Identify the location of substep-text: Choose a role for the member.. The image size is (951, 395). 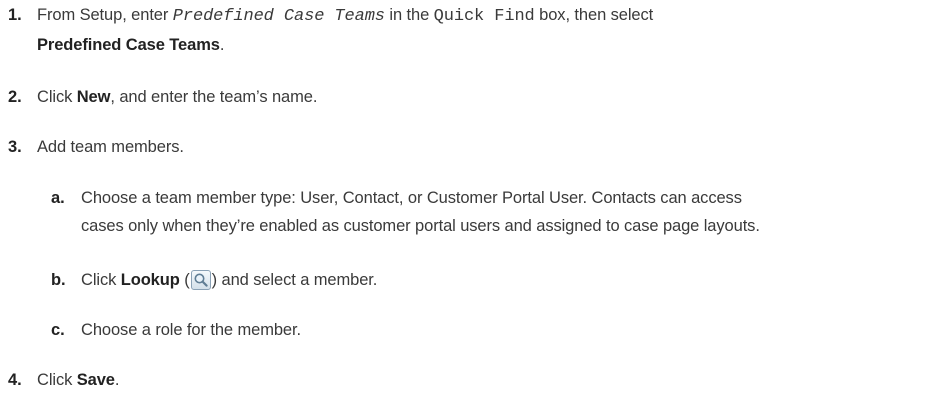
(191, 330).